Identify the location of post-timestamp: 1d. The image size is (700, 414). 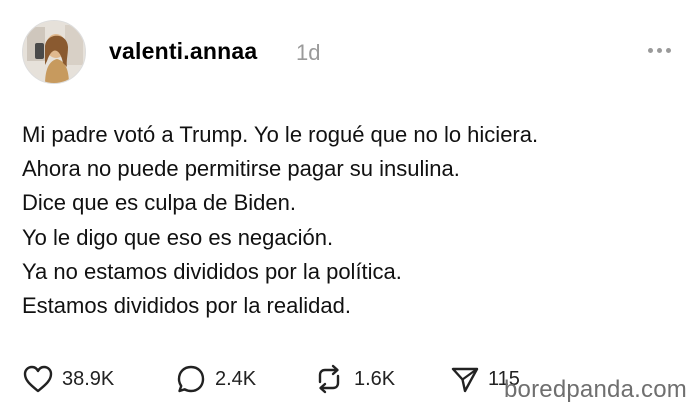
(308, 52).